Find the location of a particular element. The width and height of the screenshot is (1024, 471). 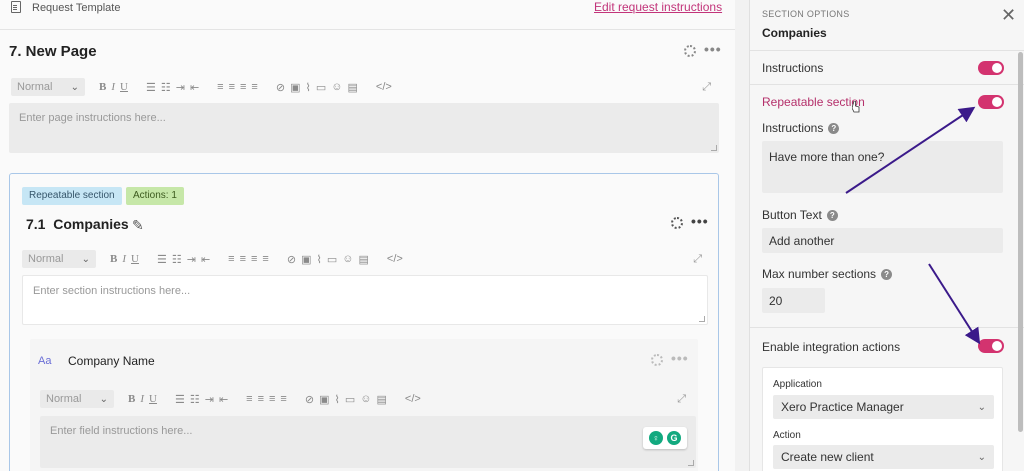

annotation-arrows-overlay is located at coordinates (913, 225).